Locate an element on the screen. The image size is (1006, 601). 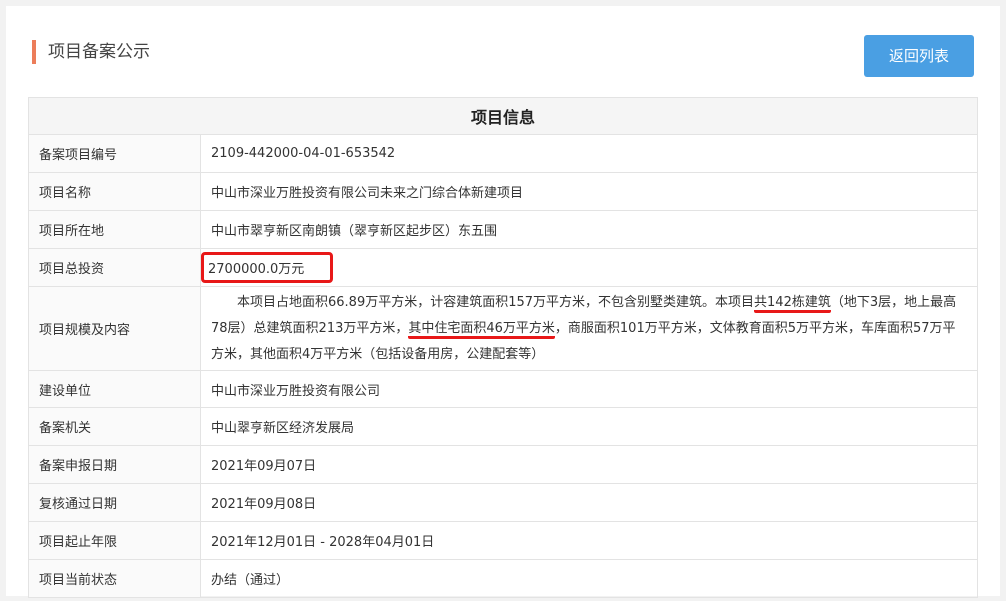
row-value: 中山翠亨新区经济发展局 is located at coordinates (589, 426).